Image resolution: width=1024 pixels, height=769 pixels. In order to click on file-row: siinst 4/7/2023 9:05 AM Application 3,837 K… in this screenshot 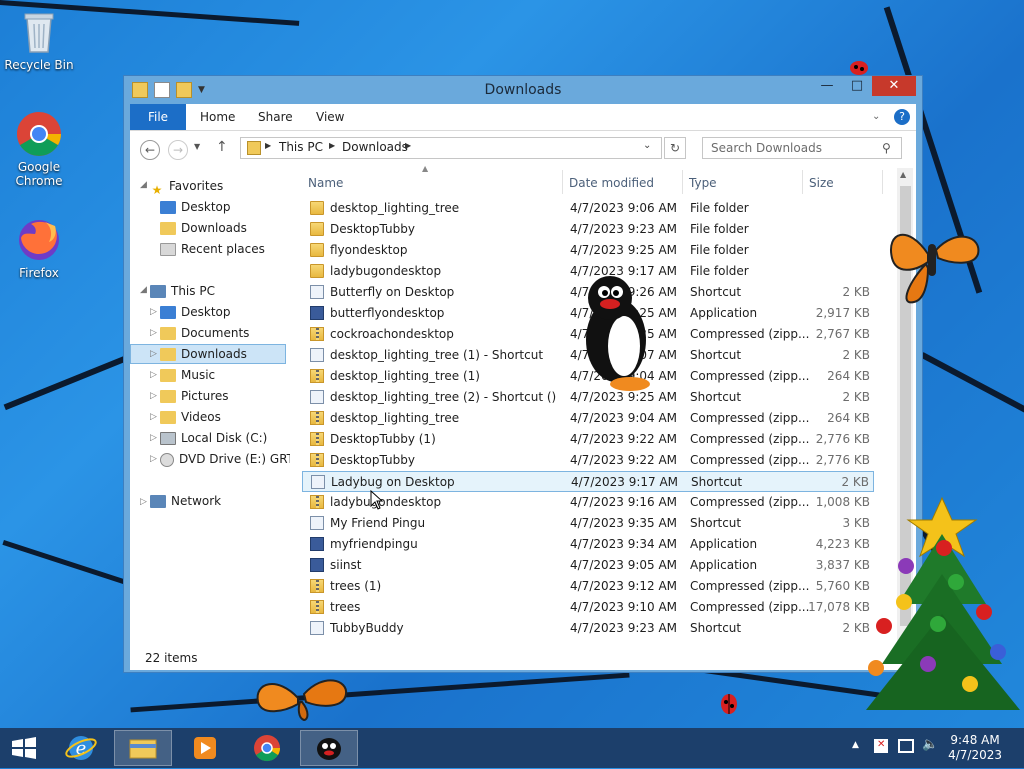, I will do `click(588, 565)`.